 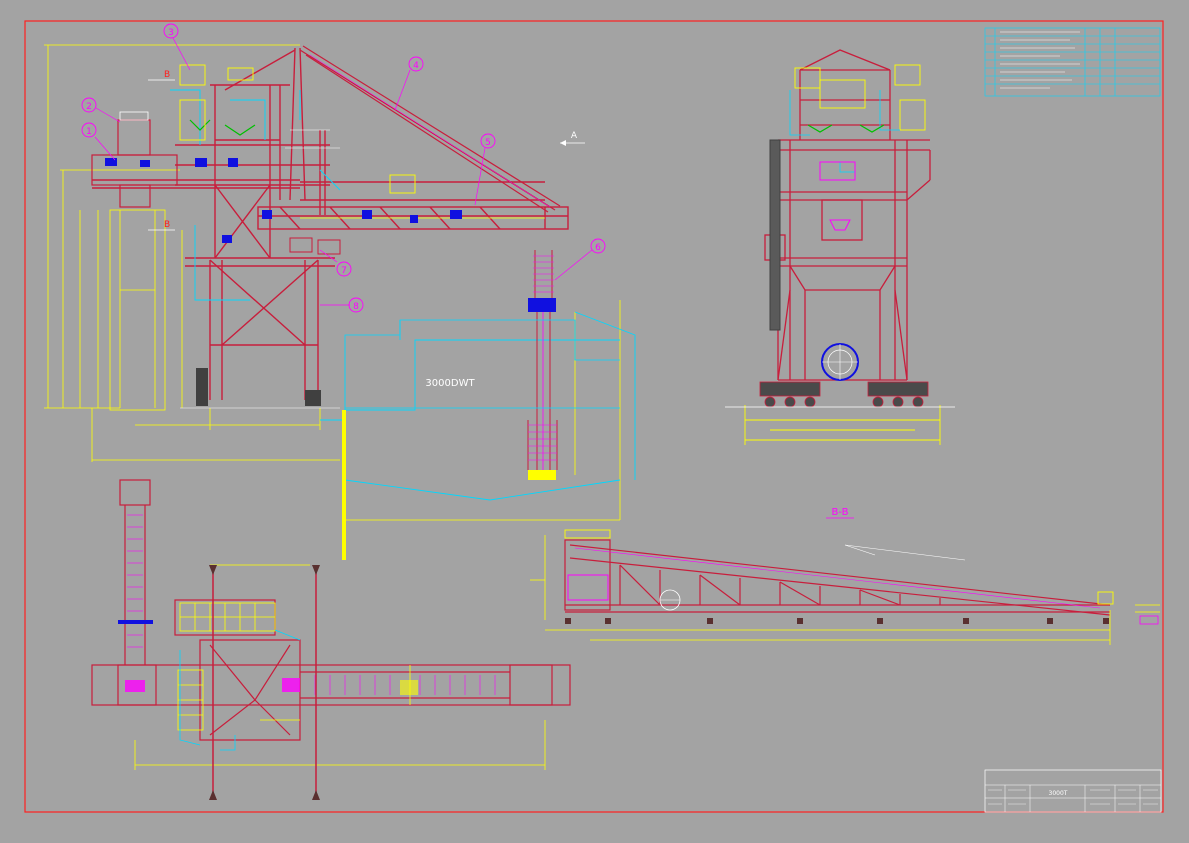 I want to click on callout-3: 3, so click(x=177, y=47).